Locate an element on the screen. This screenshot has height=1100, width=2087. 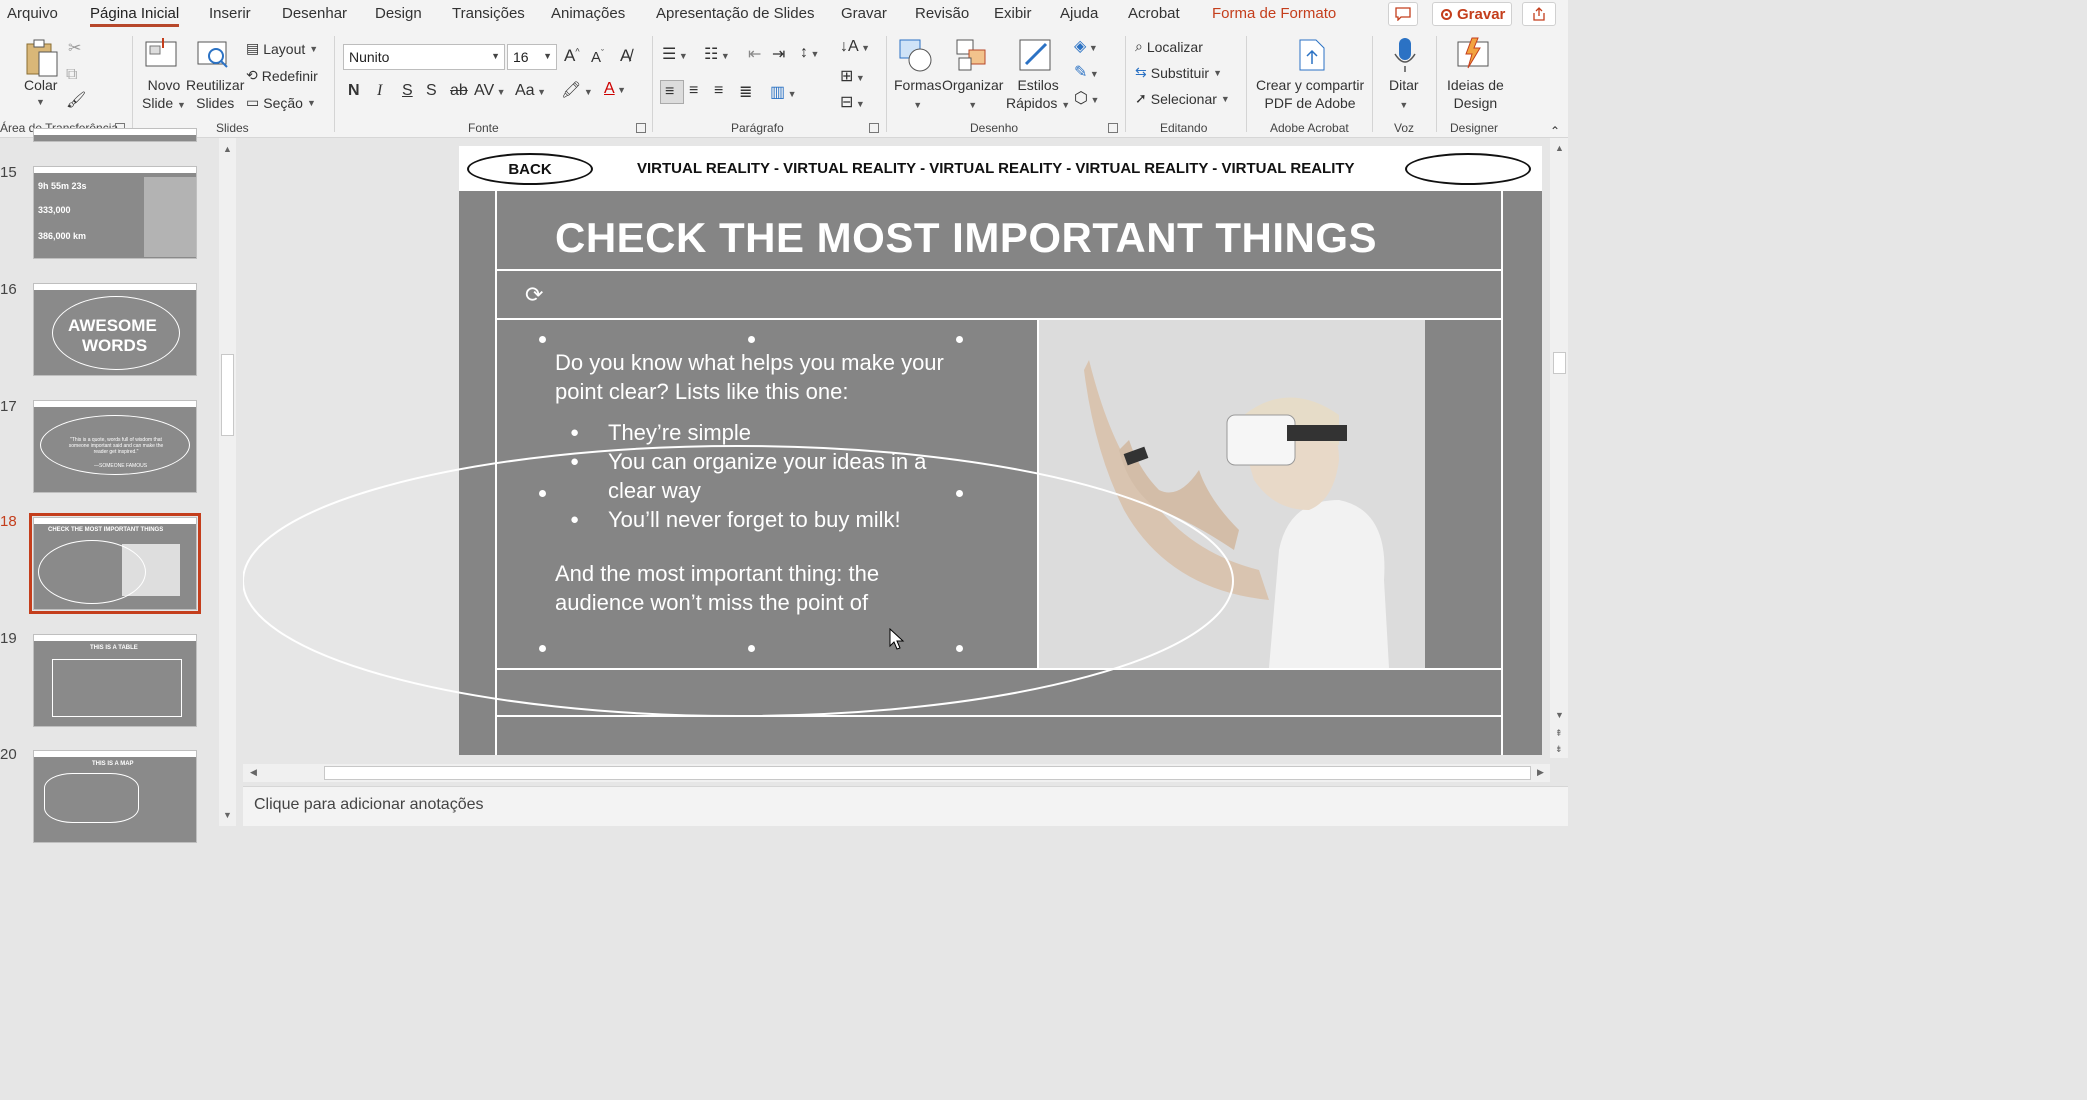
menu-design: Design is located at coordinates (398, 13).